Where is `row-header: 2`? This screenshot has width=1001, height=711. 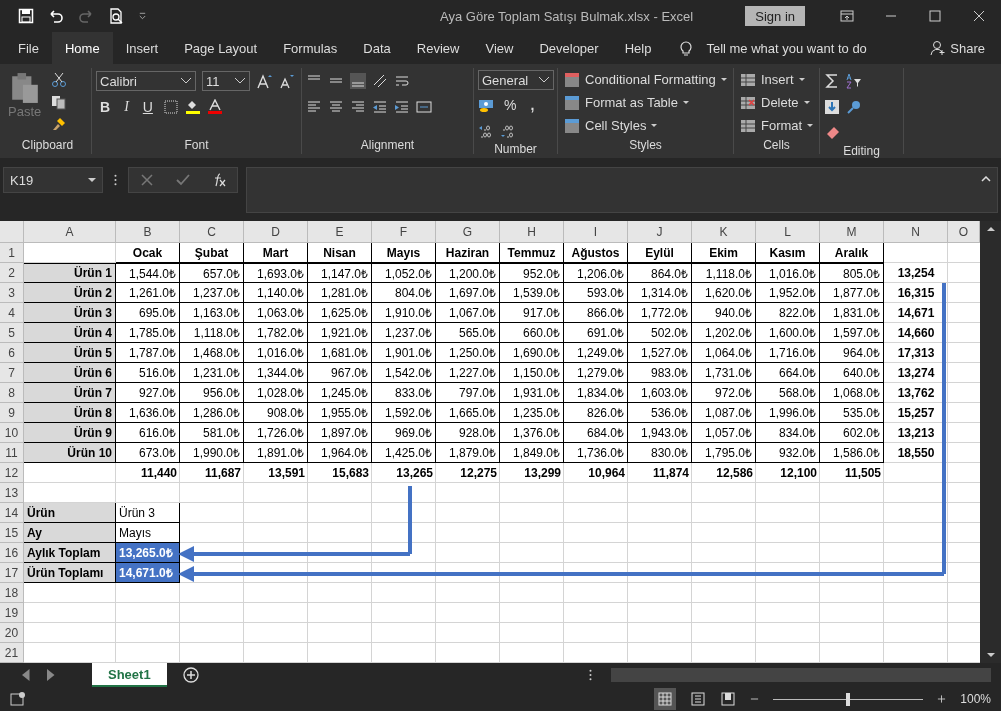
row-header: 2 is located at coordinates (12, 273).